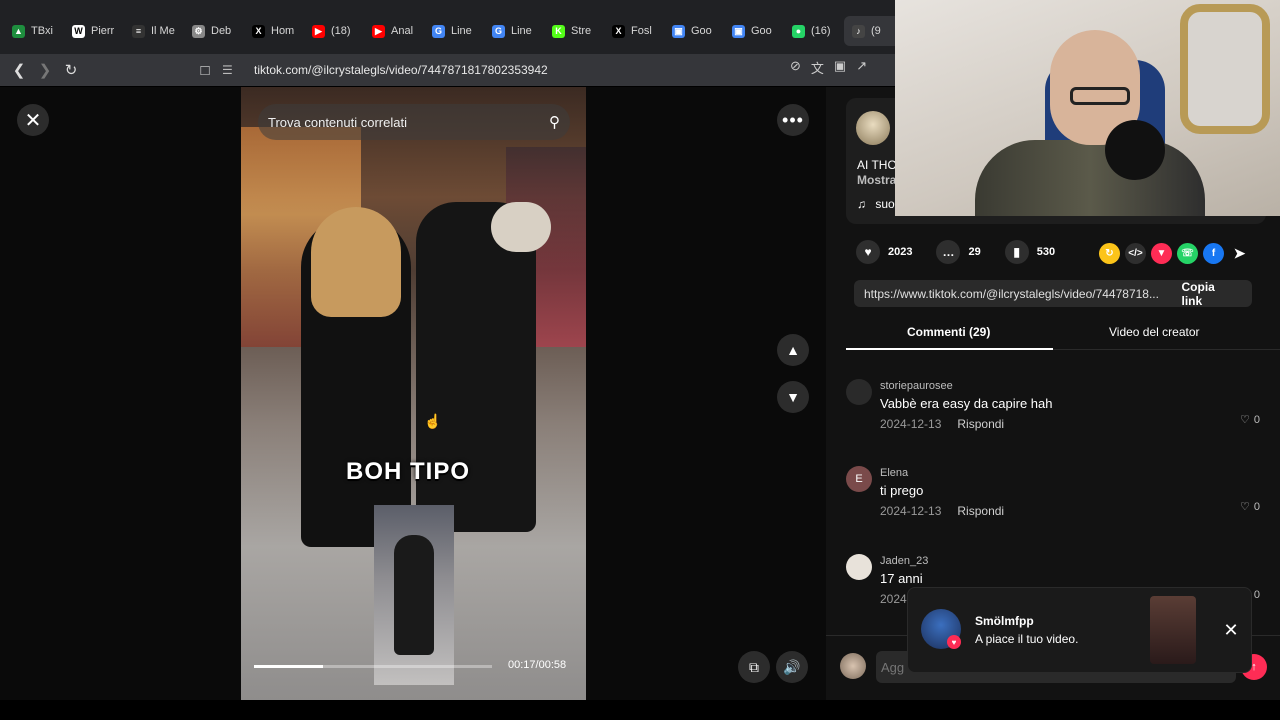 The width and height of the screenshot is (1280, 720). What do you see at coordinates (873, 128) in the screenshot?
I see `author-avatar` at bounding box center [873, 128].